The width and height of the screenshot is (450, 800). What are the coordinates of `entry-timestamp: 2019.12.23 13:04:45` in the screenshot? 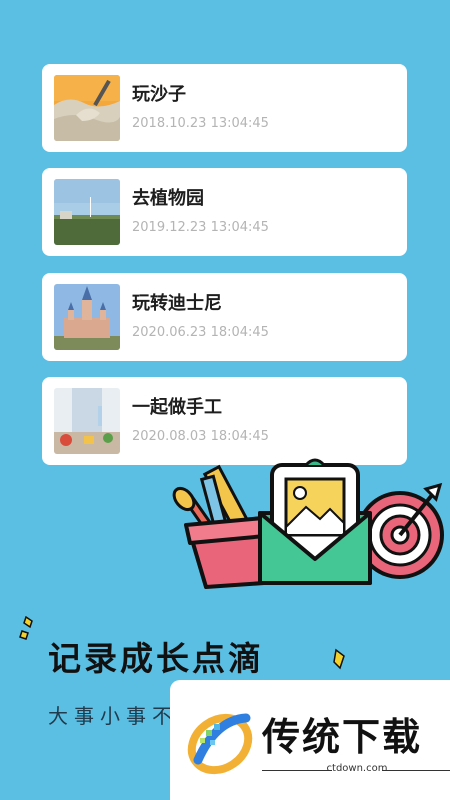 It's located at (200, 227).